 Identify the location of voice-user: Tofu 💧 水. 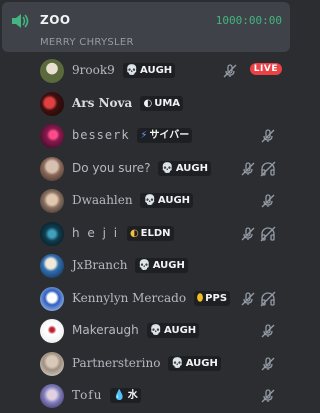
(162, 396).